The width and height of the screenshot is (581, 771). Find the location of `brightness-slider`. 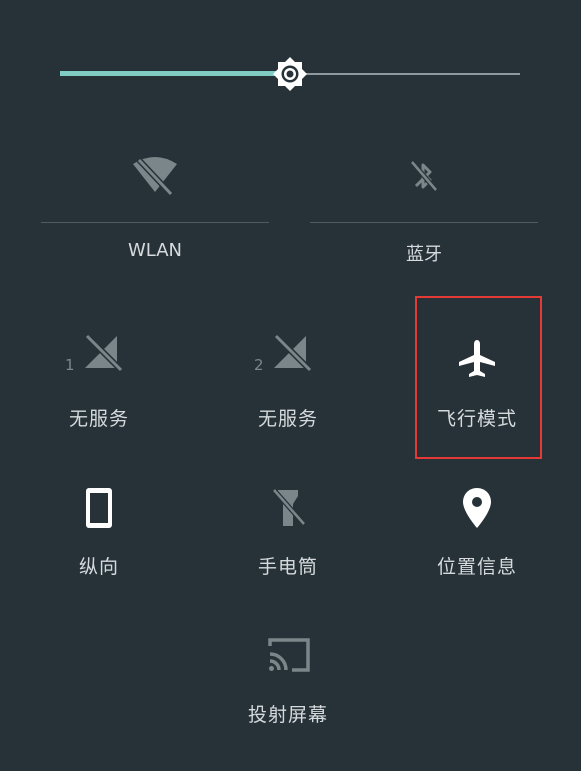

brightness-slider is located at coordinates (290, 74).